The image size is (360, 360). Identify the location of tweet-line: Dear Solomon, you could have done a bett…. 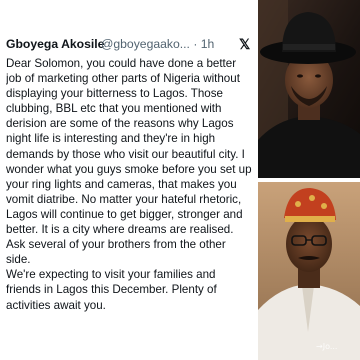
(121, 63).